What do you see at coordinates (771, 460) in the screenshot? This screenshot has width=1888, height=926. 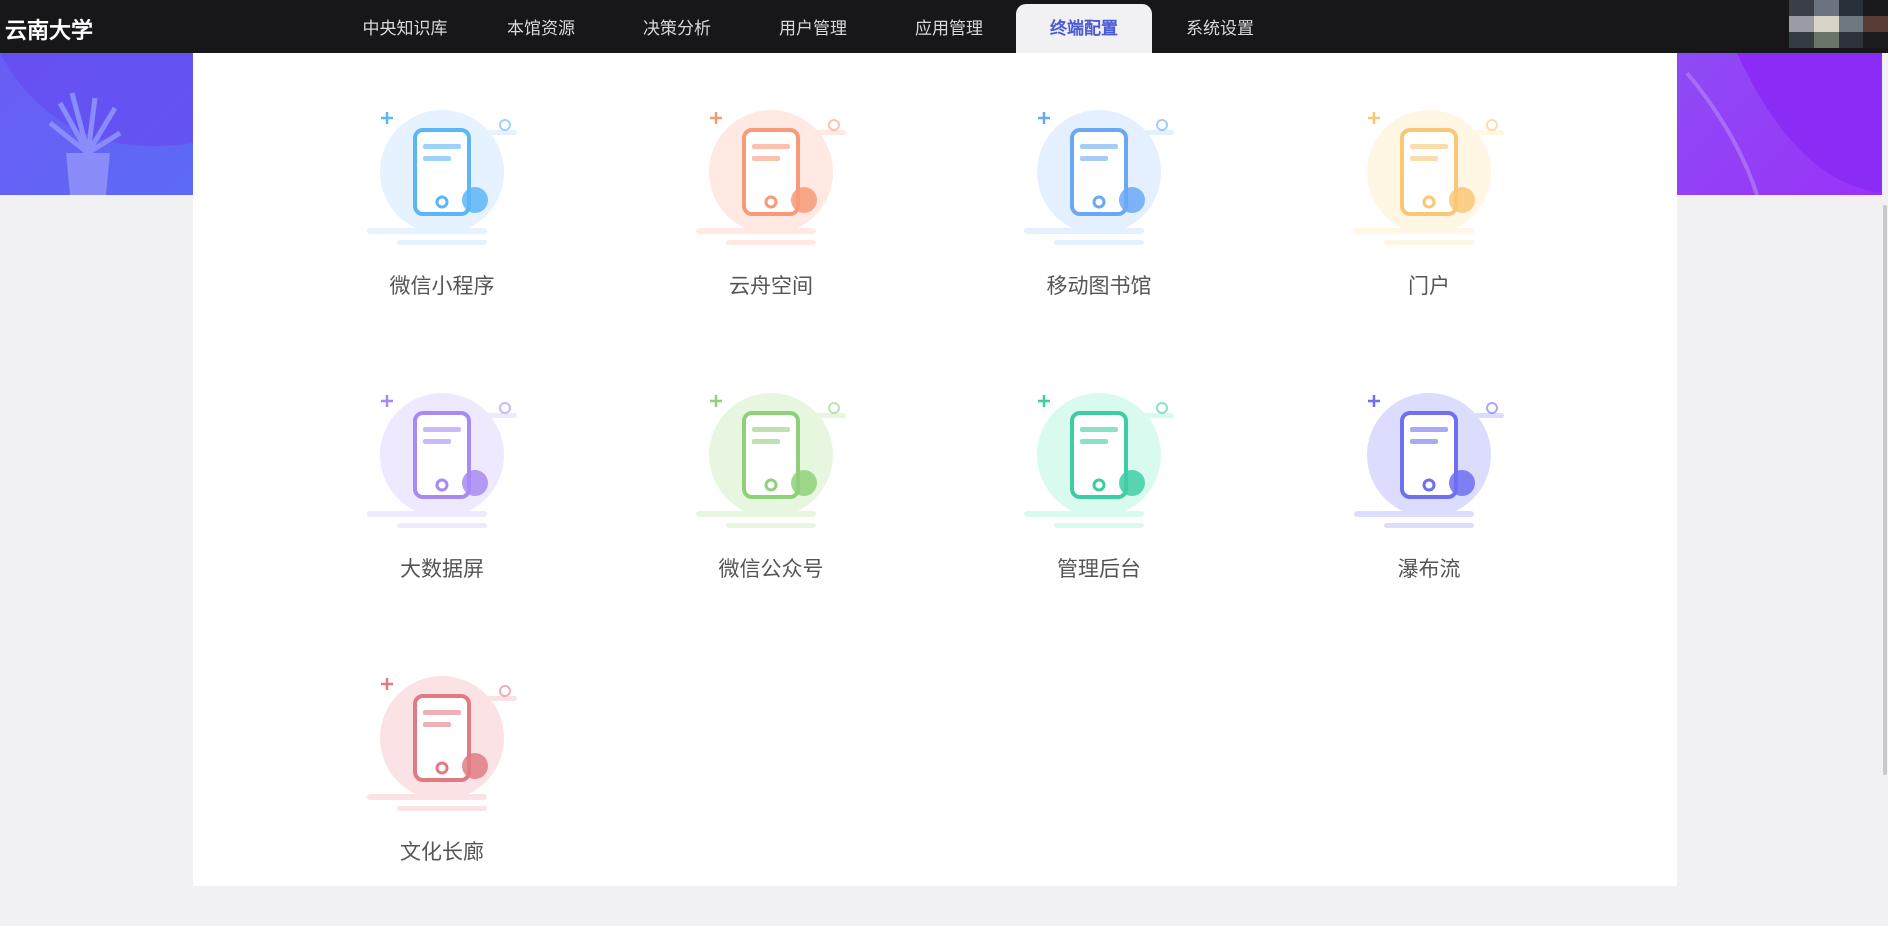 I see `wechat-official-icon` at bounding box center [771, 460].